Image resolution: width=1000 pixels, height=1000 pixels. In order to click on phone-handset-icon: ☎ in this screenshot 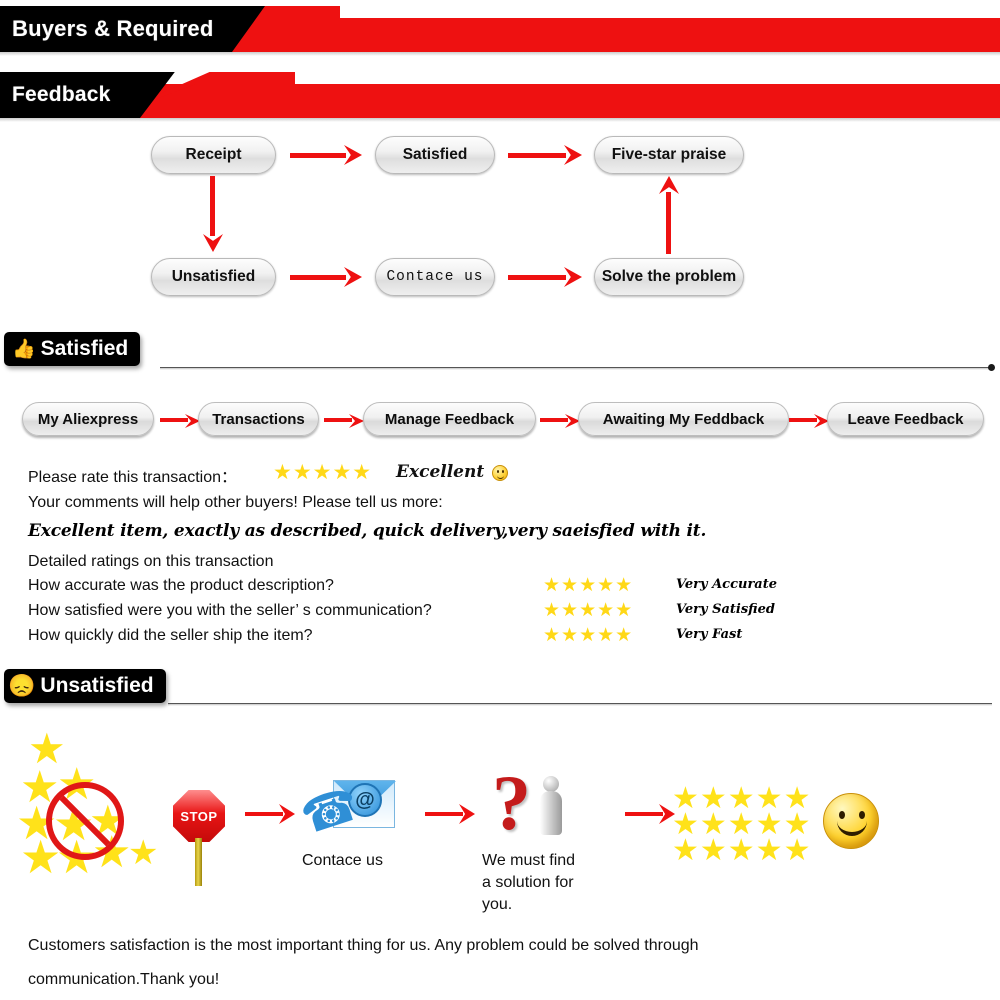, I will do `click(329, 810)`.